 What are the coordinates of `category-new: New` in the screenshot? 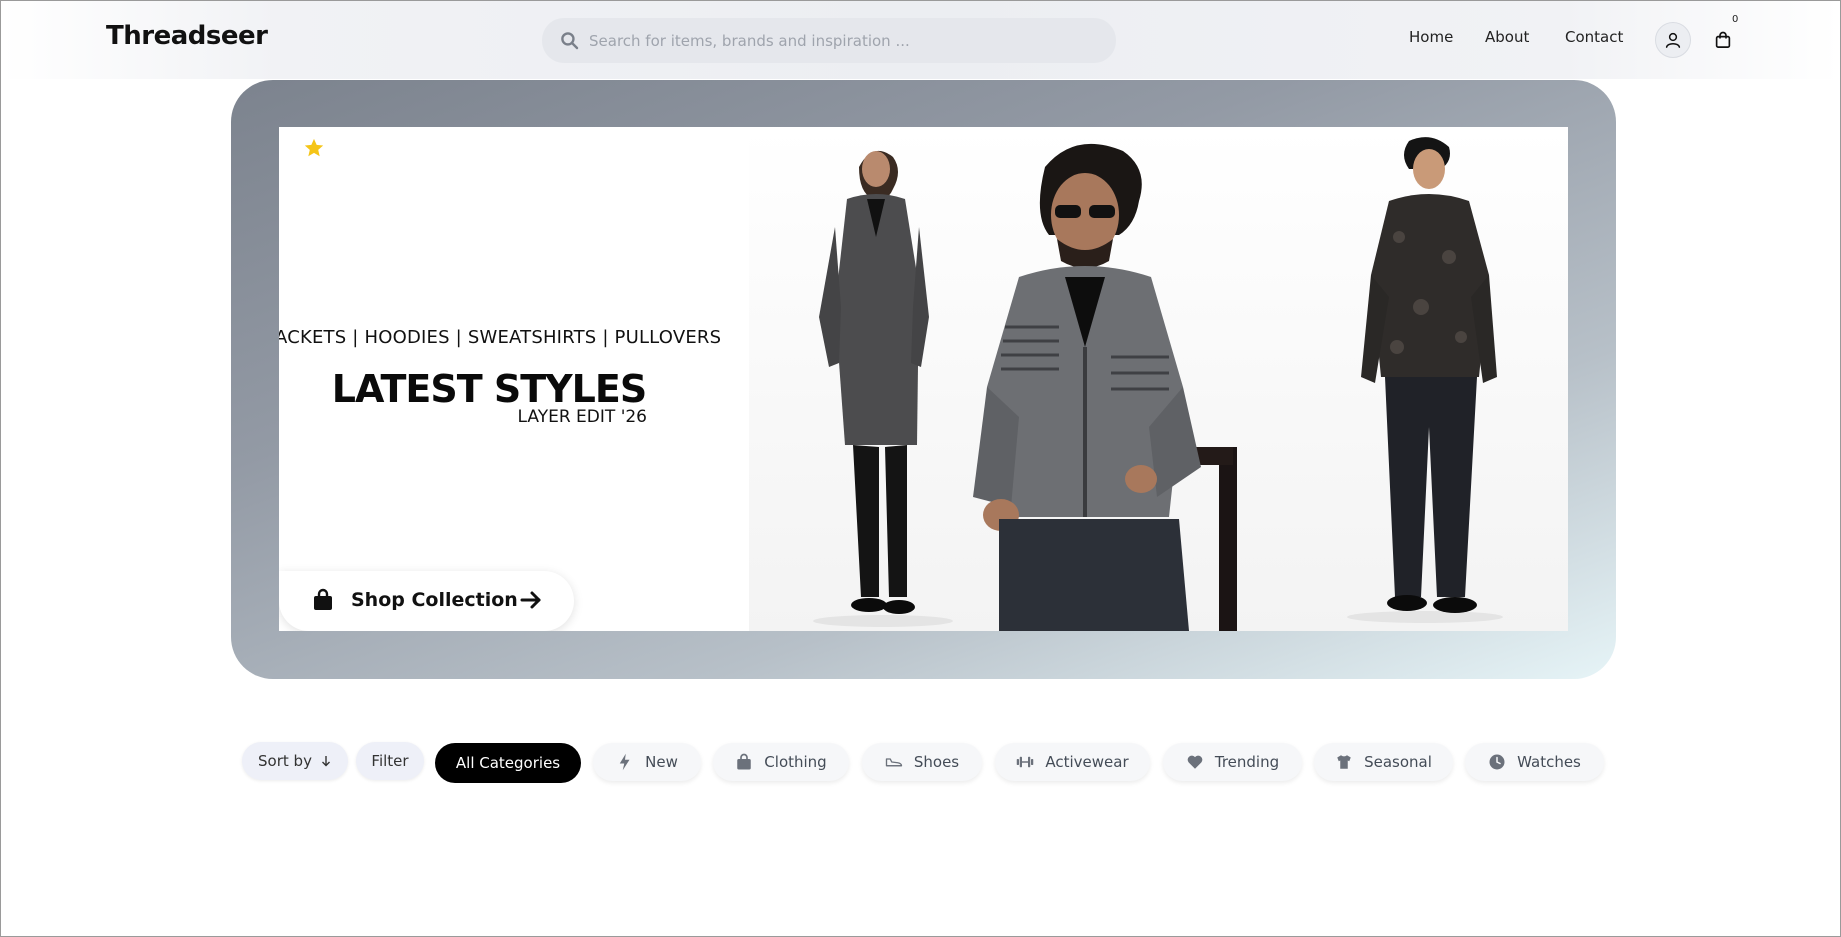 It's located at (647, 762).